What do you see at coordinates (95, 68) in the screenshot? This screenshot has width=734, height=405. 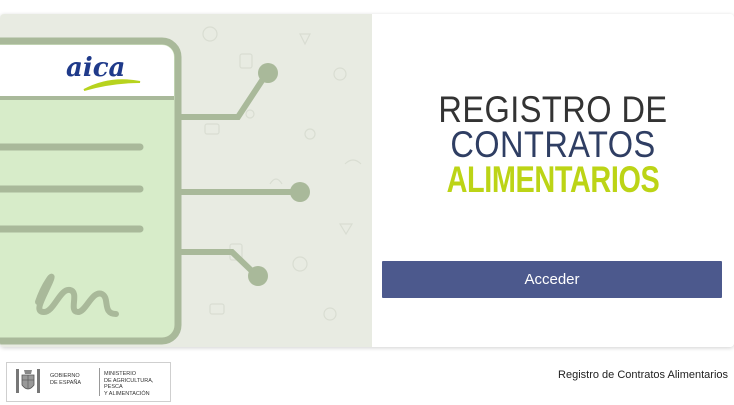 I see `aica-logo: aica` at bounding box center [95, 68].